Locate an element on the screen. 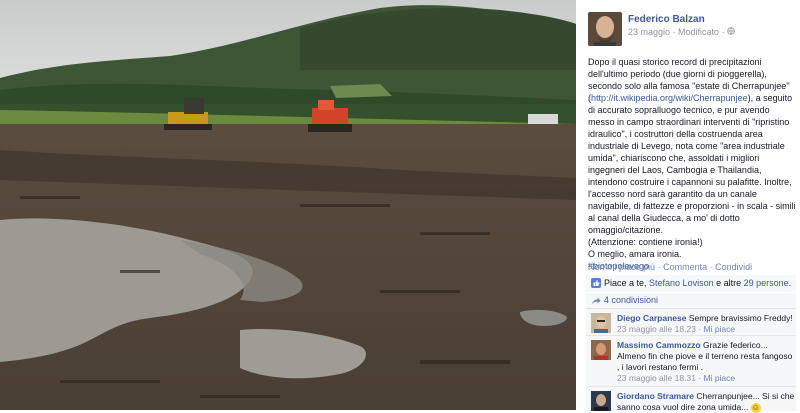  post-actions: Non mi piace più · Commenta · Condividi is located at coordinates (670, 267).